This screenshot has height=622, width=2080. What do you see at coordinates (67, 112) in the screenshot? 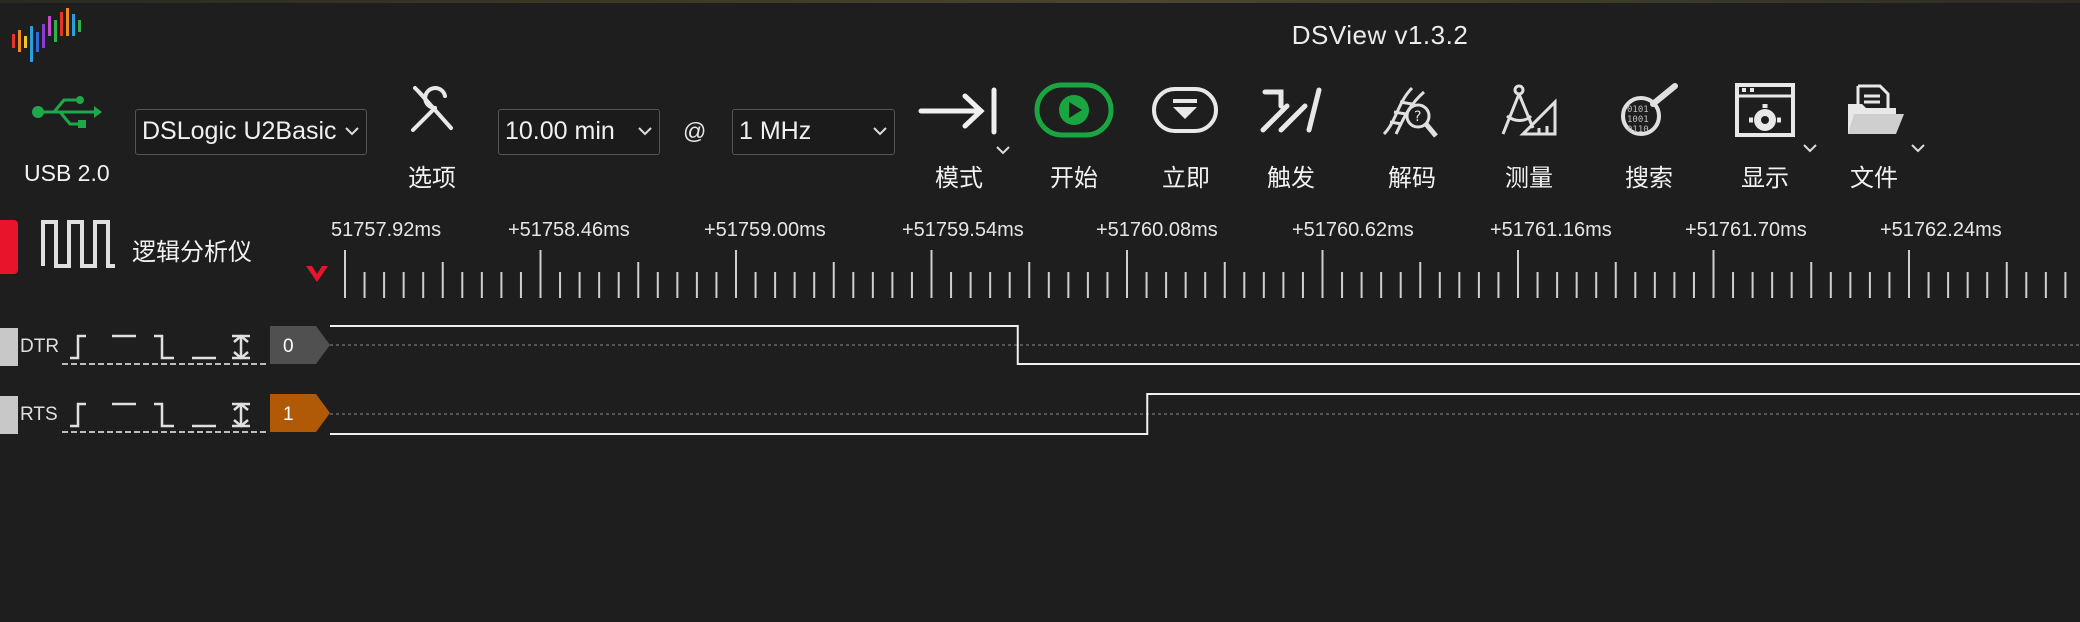
I see `usb-icon` at bounding box center [67, 112].